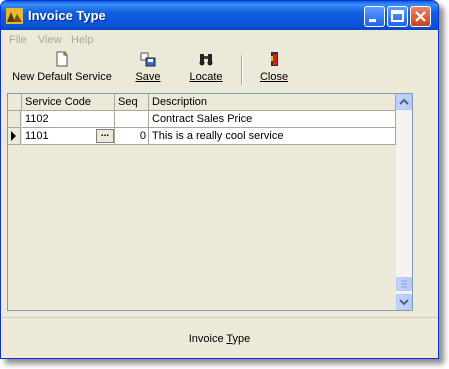 The height and width of the screenshot is (369, 449). What do you see at coordinates (219, 40) in the screenshot?
I see `menu-bar: File View Help` at bounding box center [219, 40].